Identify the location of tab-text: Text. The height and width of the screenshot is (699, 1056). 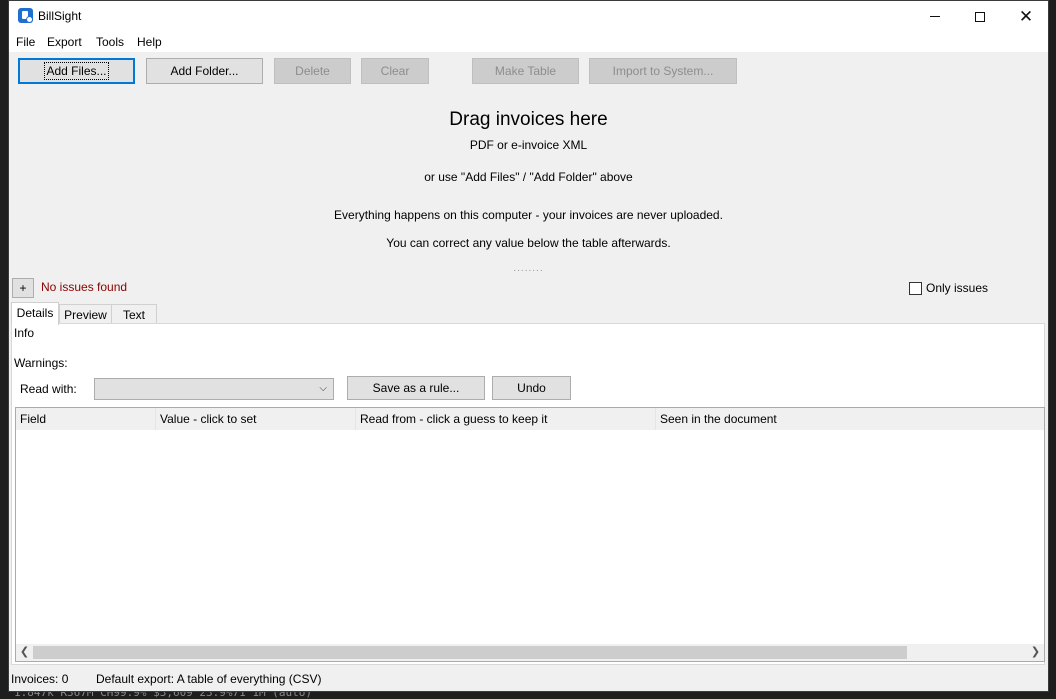
(134, 314).